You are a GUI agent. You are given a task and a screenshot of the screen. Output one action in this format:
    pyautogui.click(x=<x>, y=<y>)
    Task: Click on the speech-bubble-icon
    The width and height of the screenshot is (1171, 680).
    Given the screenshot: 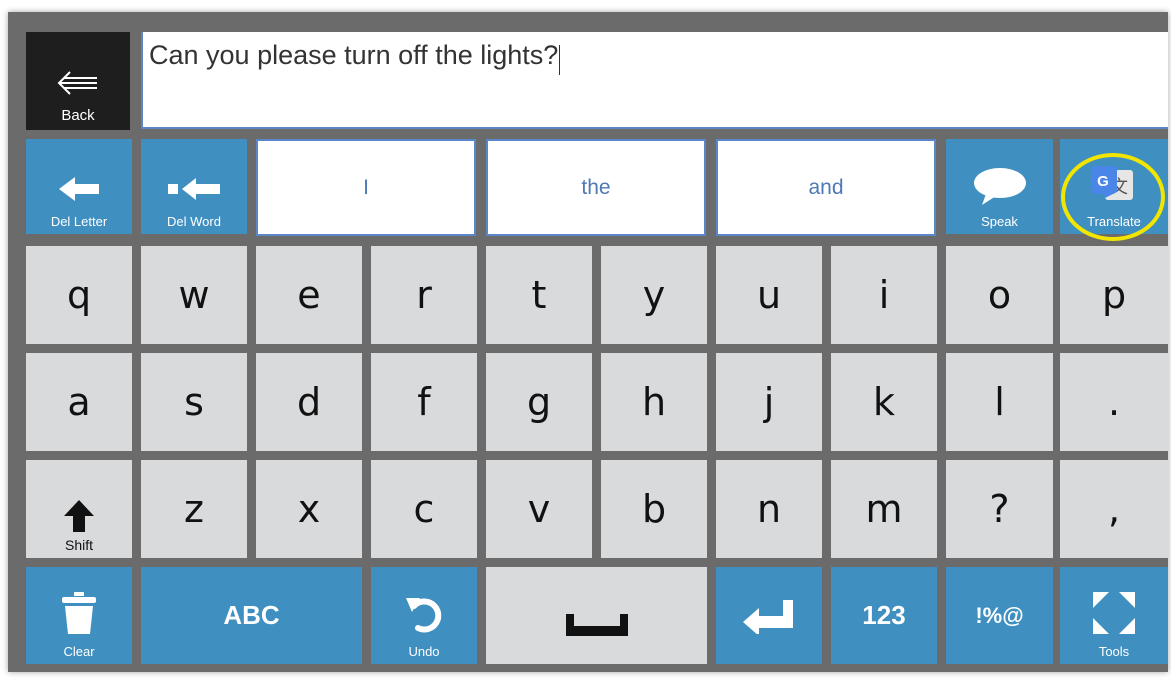 What is the action you would take?
    pyautogui.click(x=1000, y=186)
    